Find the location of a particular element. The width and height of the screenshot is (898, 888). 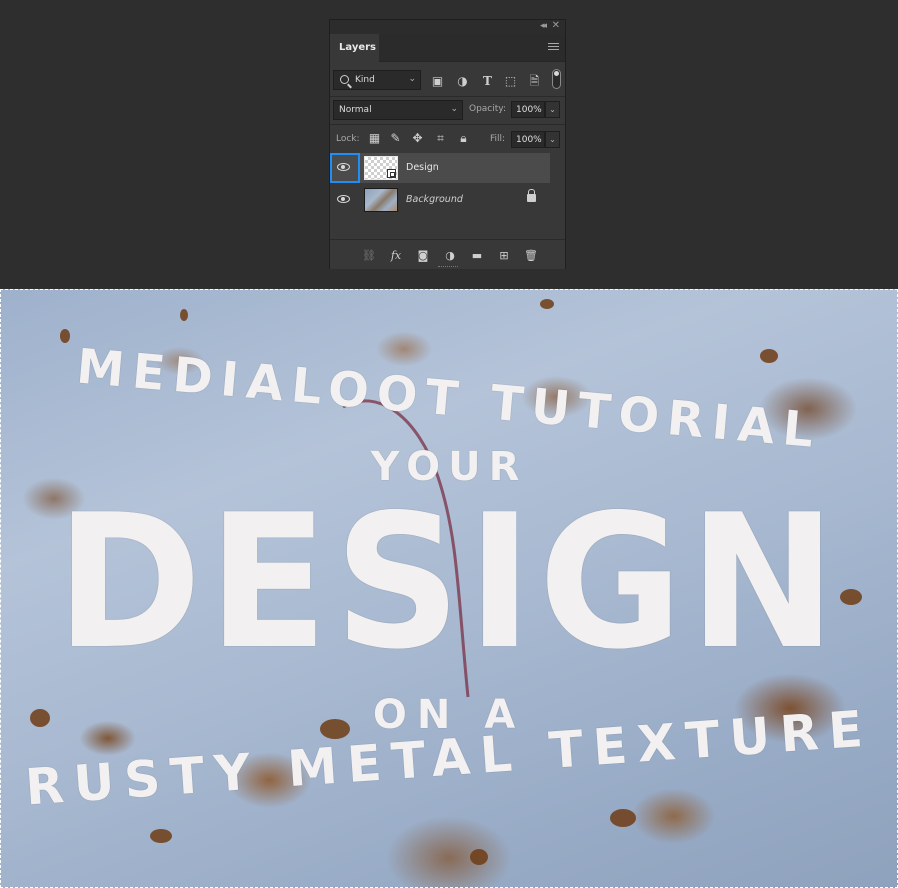

panel-menu-icon is located at coordinates (553, 47).